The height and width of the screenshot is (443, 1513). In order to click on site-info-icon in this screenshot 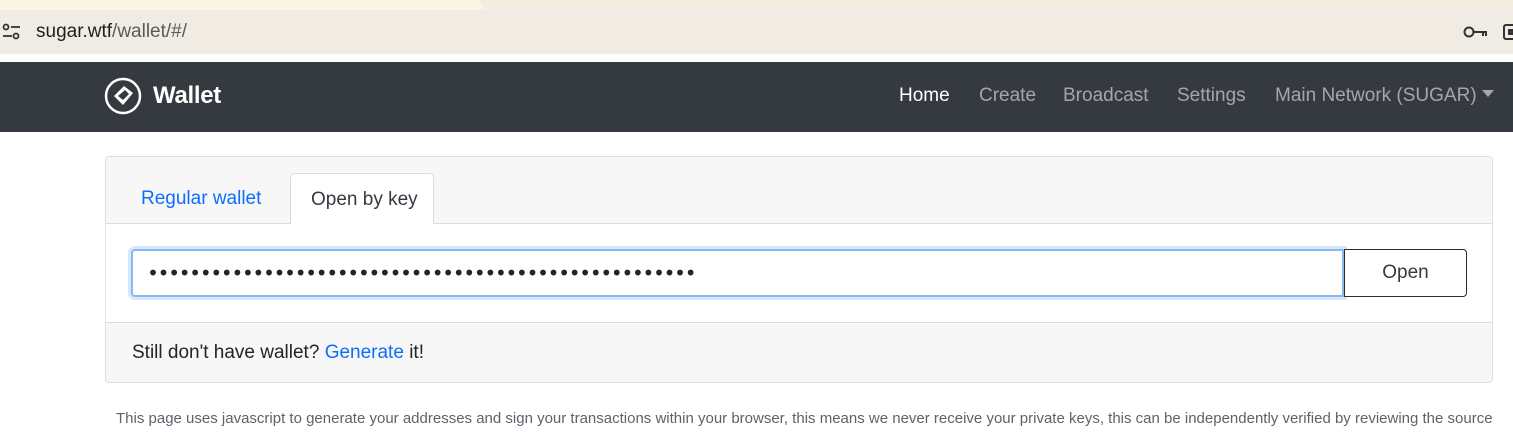, I will do `click(12, 32)`.